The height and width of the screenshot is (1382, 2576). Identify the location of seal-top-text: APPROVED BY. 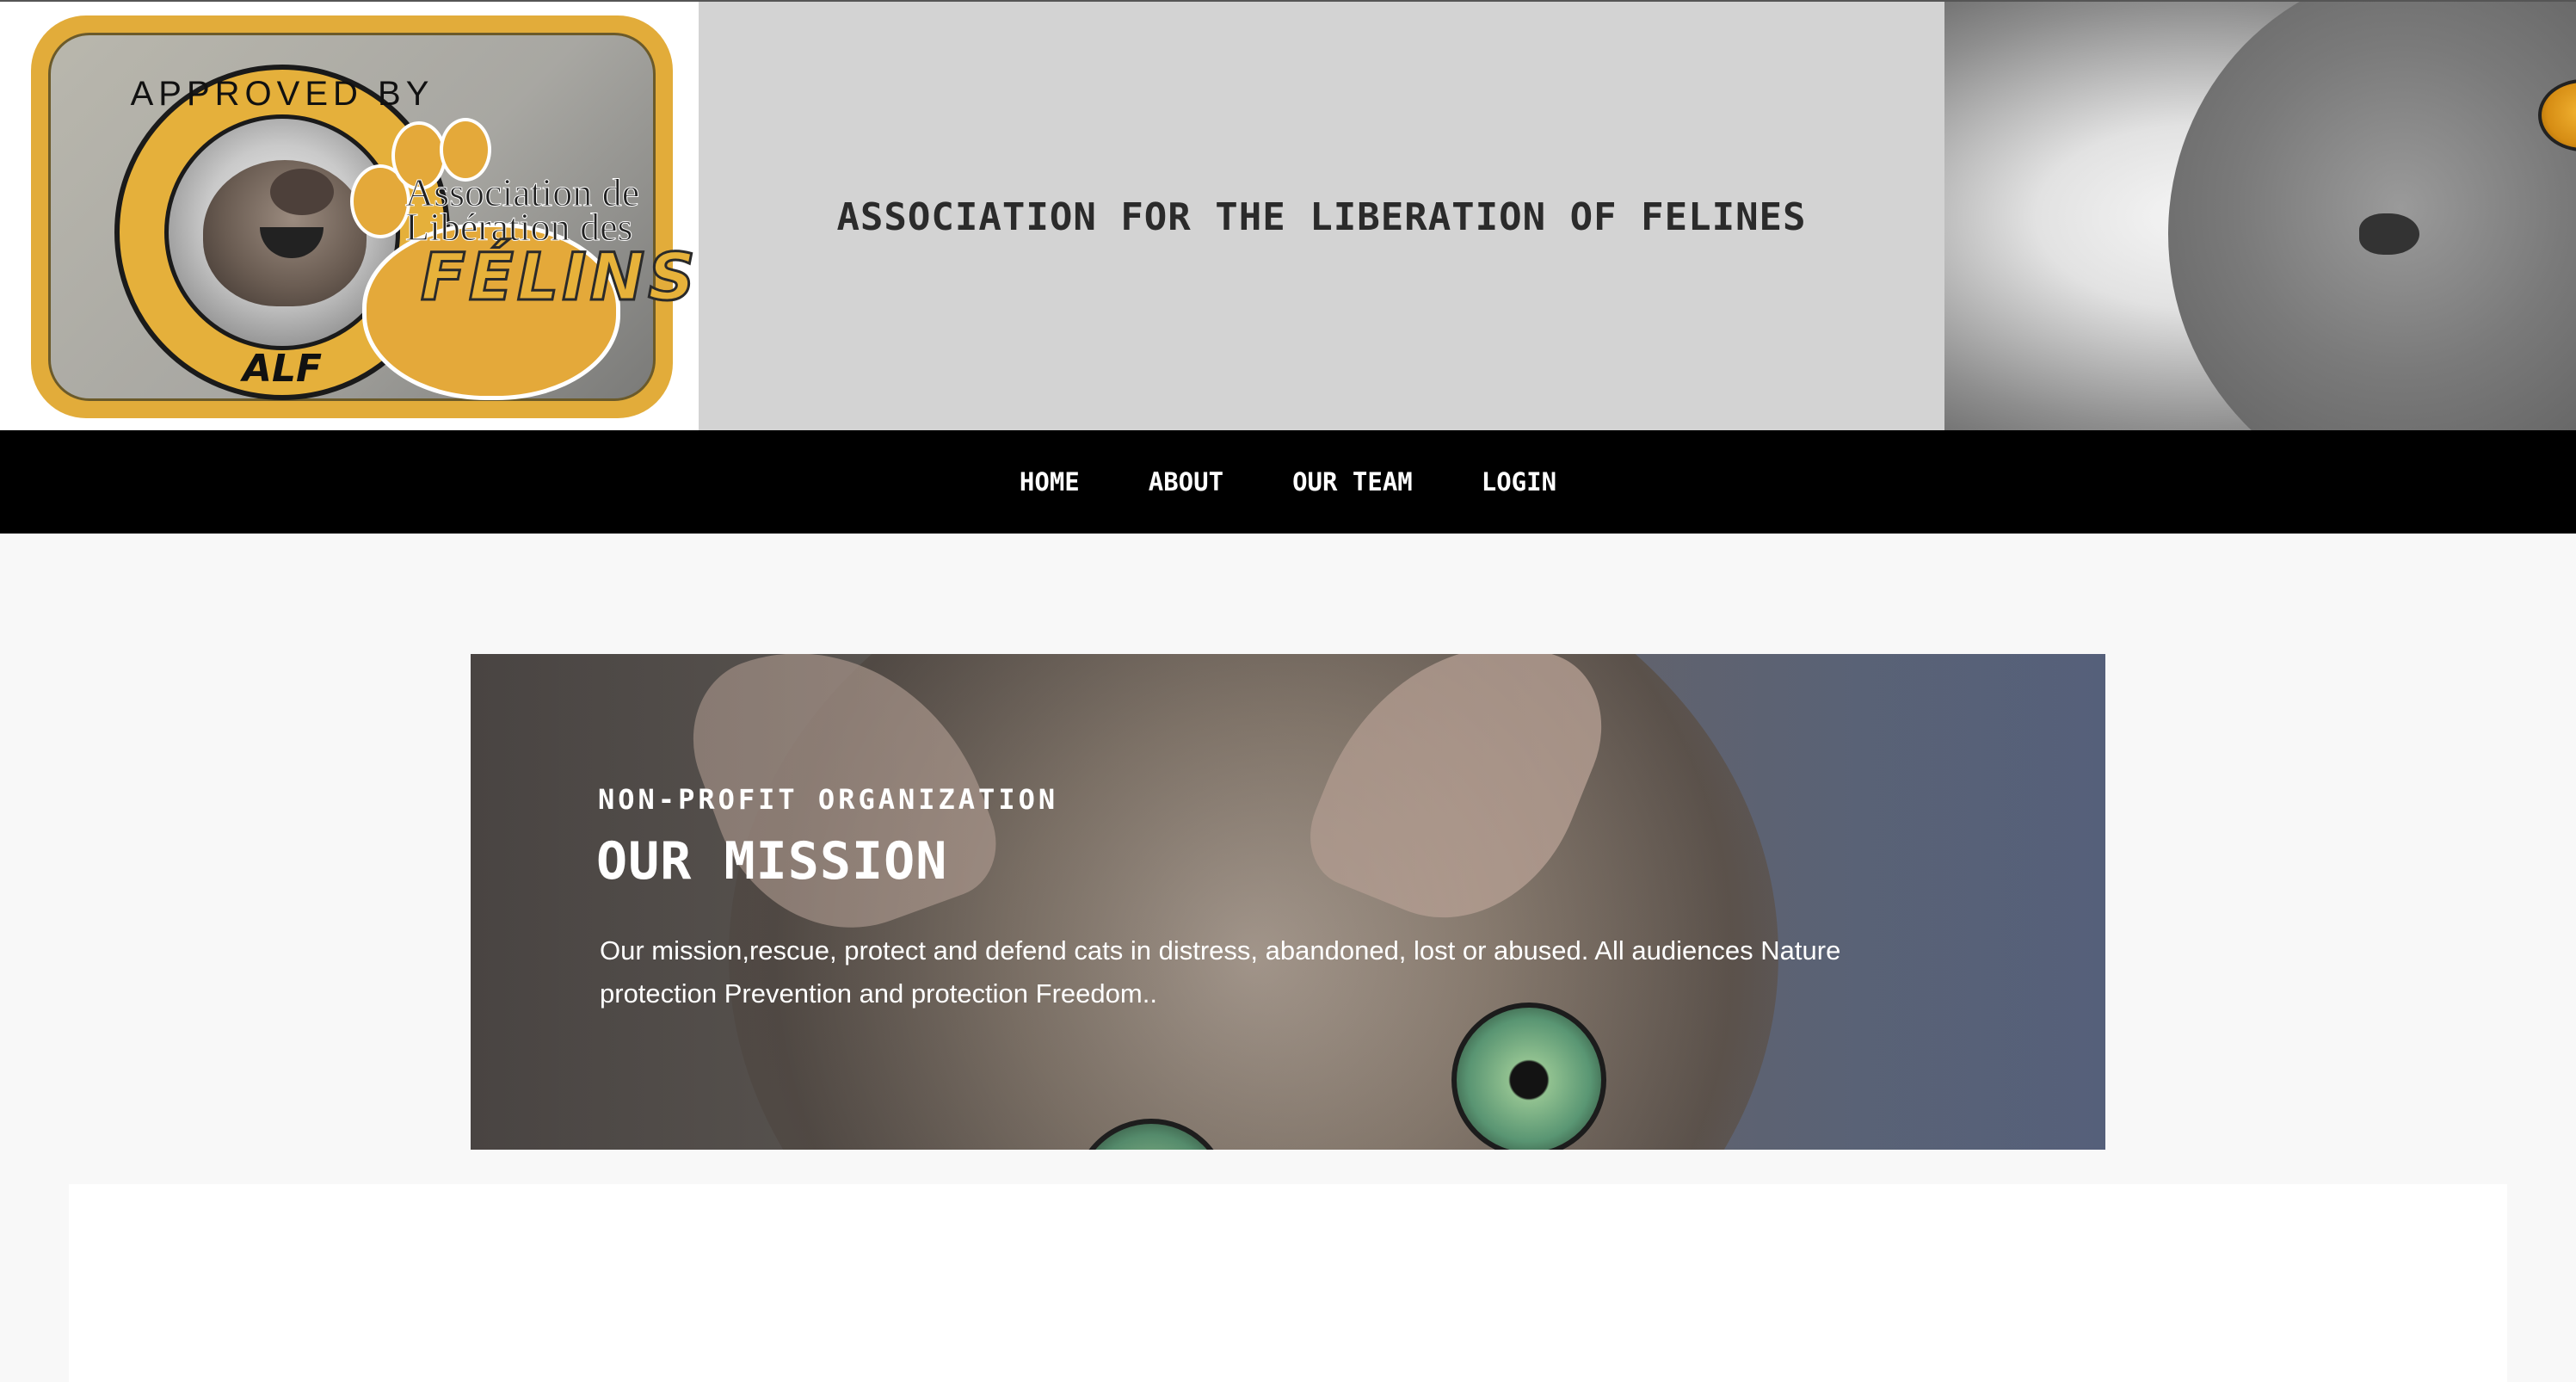
(282, 94).